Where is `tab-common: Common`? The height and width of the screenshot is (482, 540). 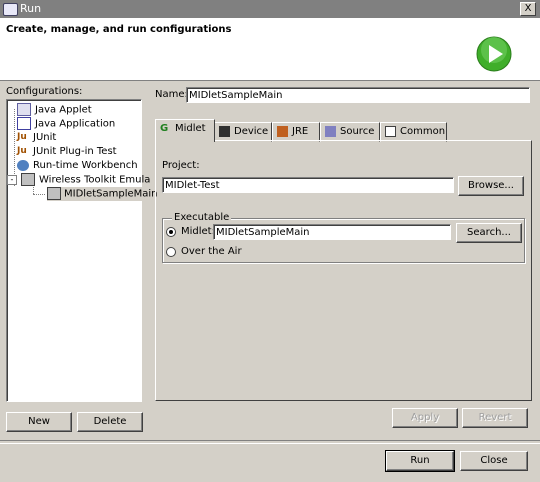
tab-common: Common is located at coordinates (413, 132).